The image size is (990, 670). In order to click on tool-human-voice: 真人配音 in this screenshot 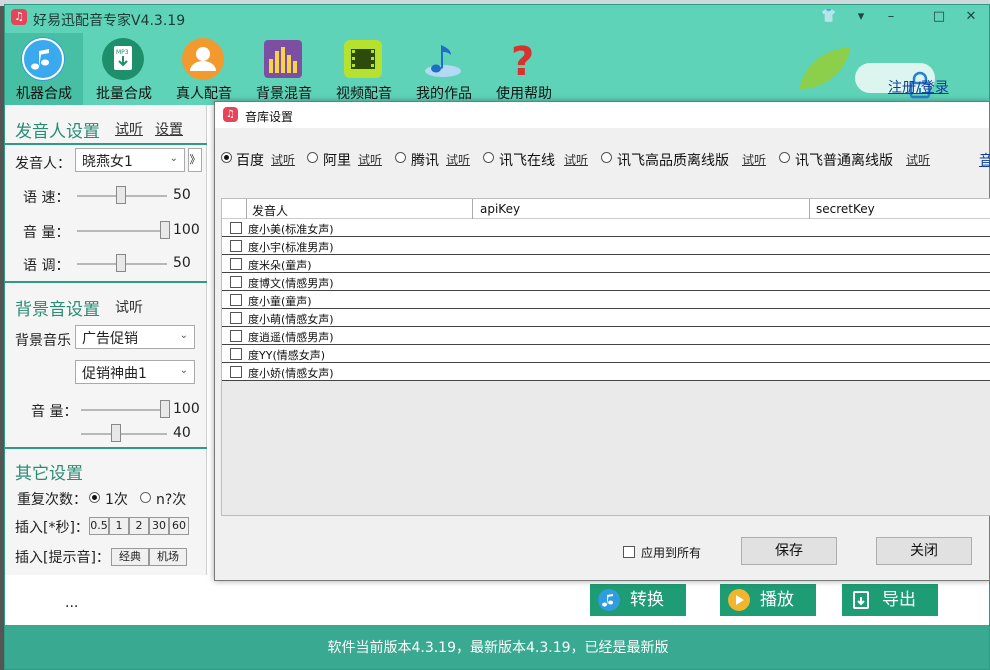, I will do `click(204, 69)`.